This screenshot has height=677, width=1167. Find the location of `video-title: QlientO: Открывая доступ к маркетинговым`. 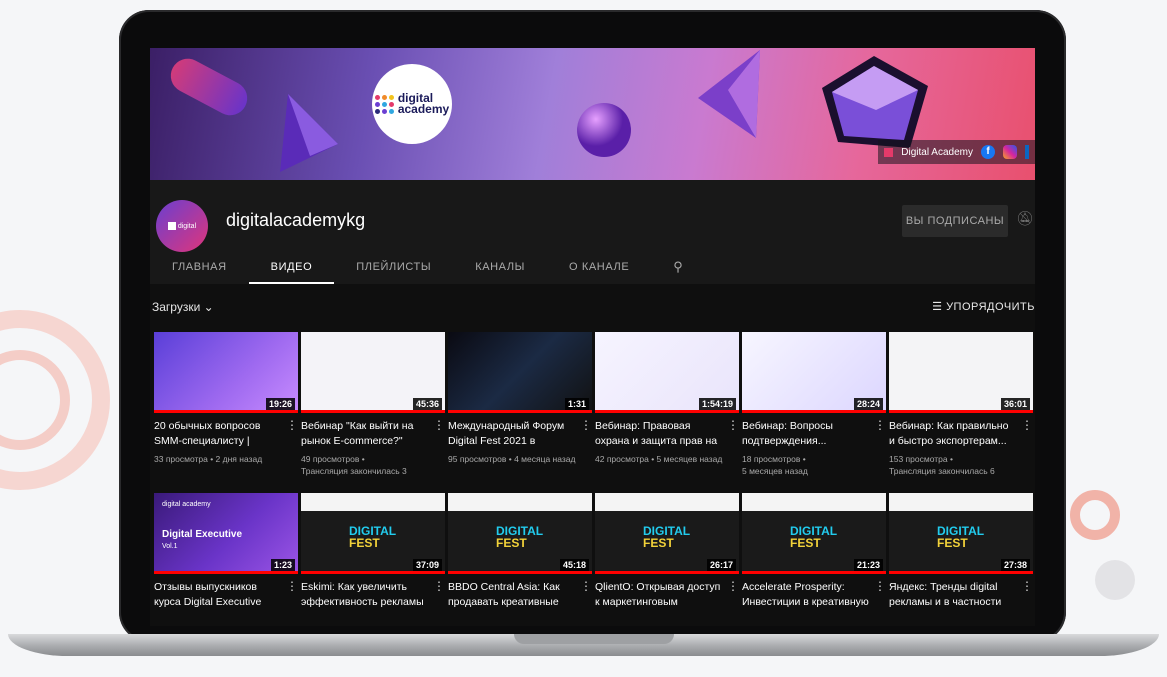

video-title: QlientO: Открывая доступ к маркетинговым is located at coordinates (659, 595).